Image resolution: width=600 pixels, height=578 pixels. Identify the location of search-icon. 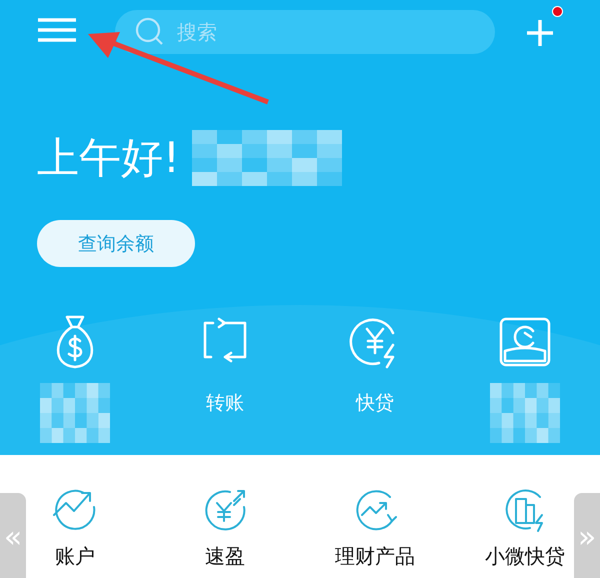
(150, 31).